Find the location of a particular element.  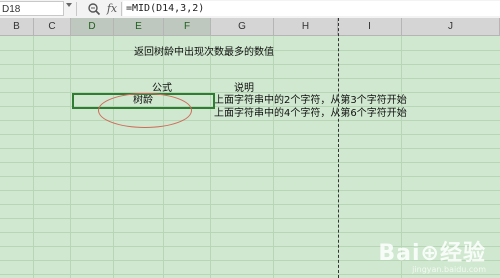

column-header-d: D is located at coordinates (92, 26).